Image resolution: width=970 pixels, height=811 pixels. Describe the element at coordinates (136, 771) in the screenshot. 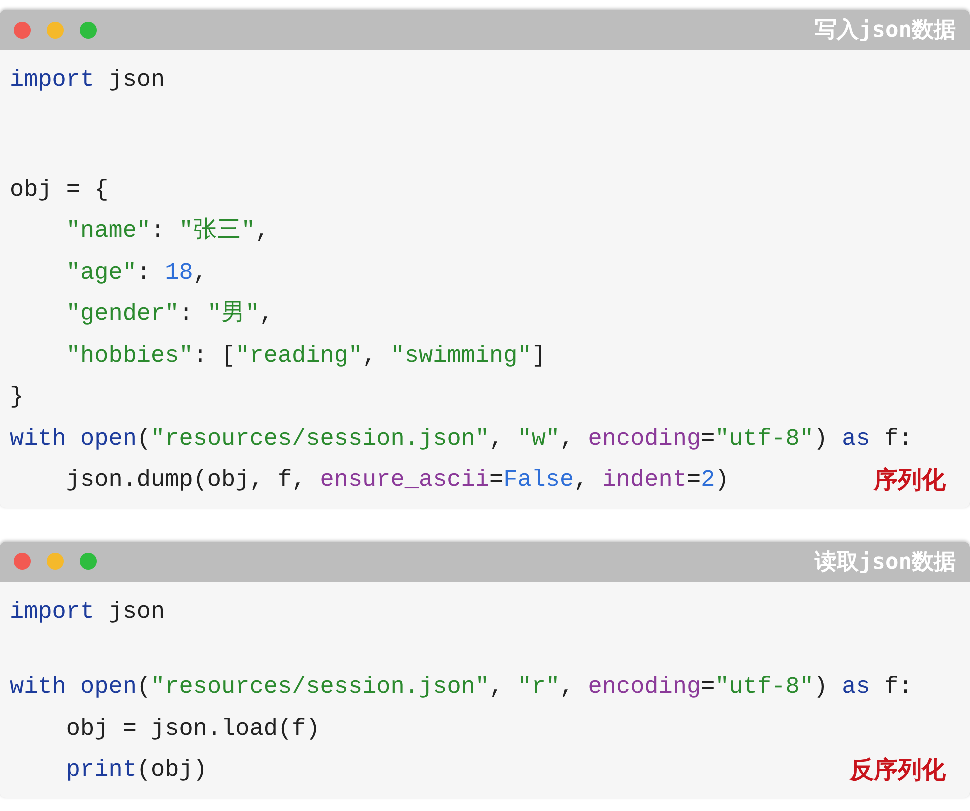

I see `code-line: print(obj)` at that location.